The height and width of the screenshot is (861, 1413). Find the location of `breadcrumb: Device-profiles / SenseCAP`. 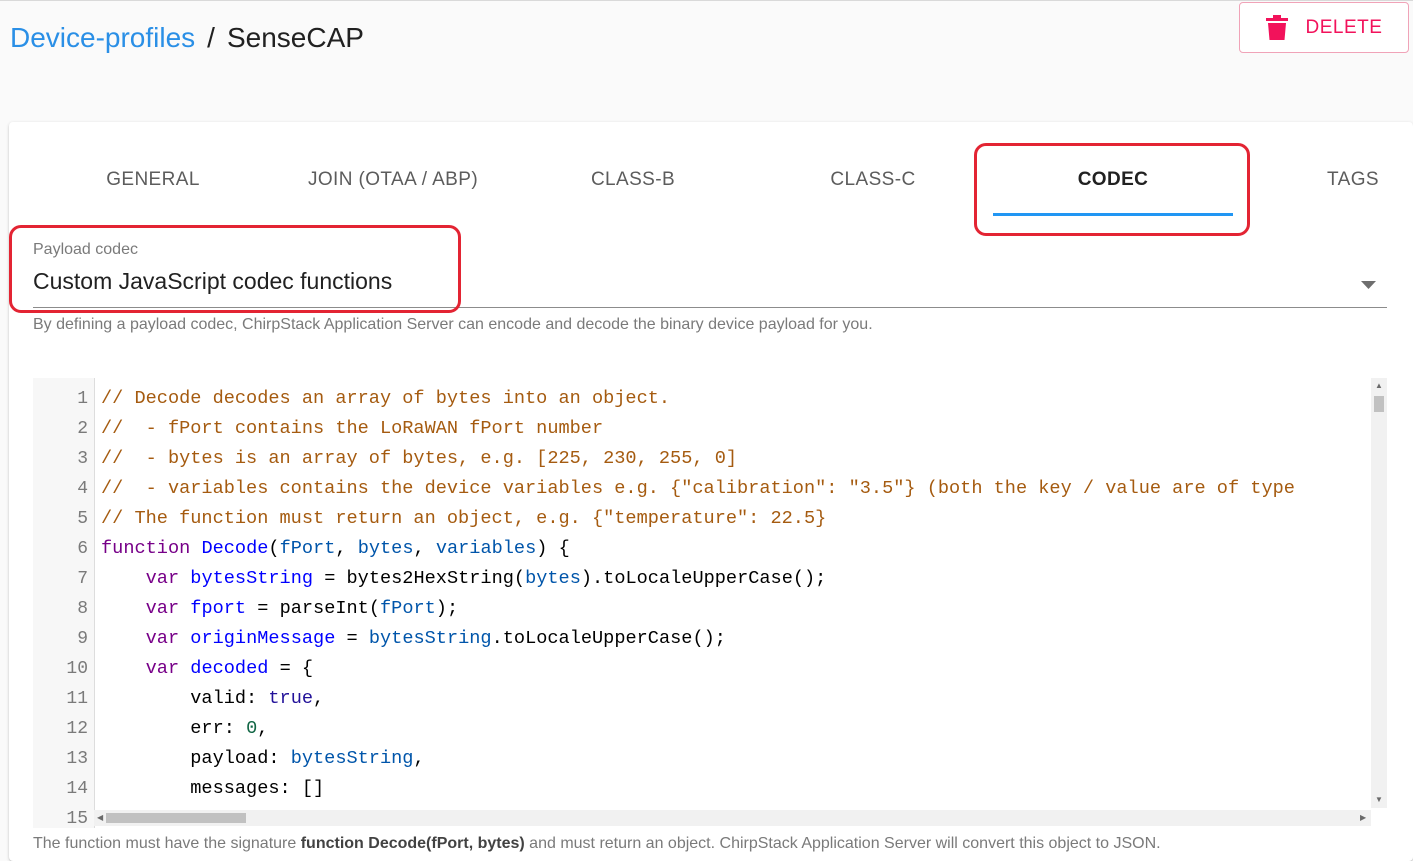

breadcrumb: Device-profiles / SenseCAP is located at coordinates (187, 38).